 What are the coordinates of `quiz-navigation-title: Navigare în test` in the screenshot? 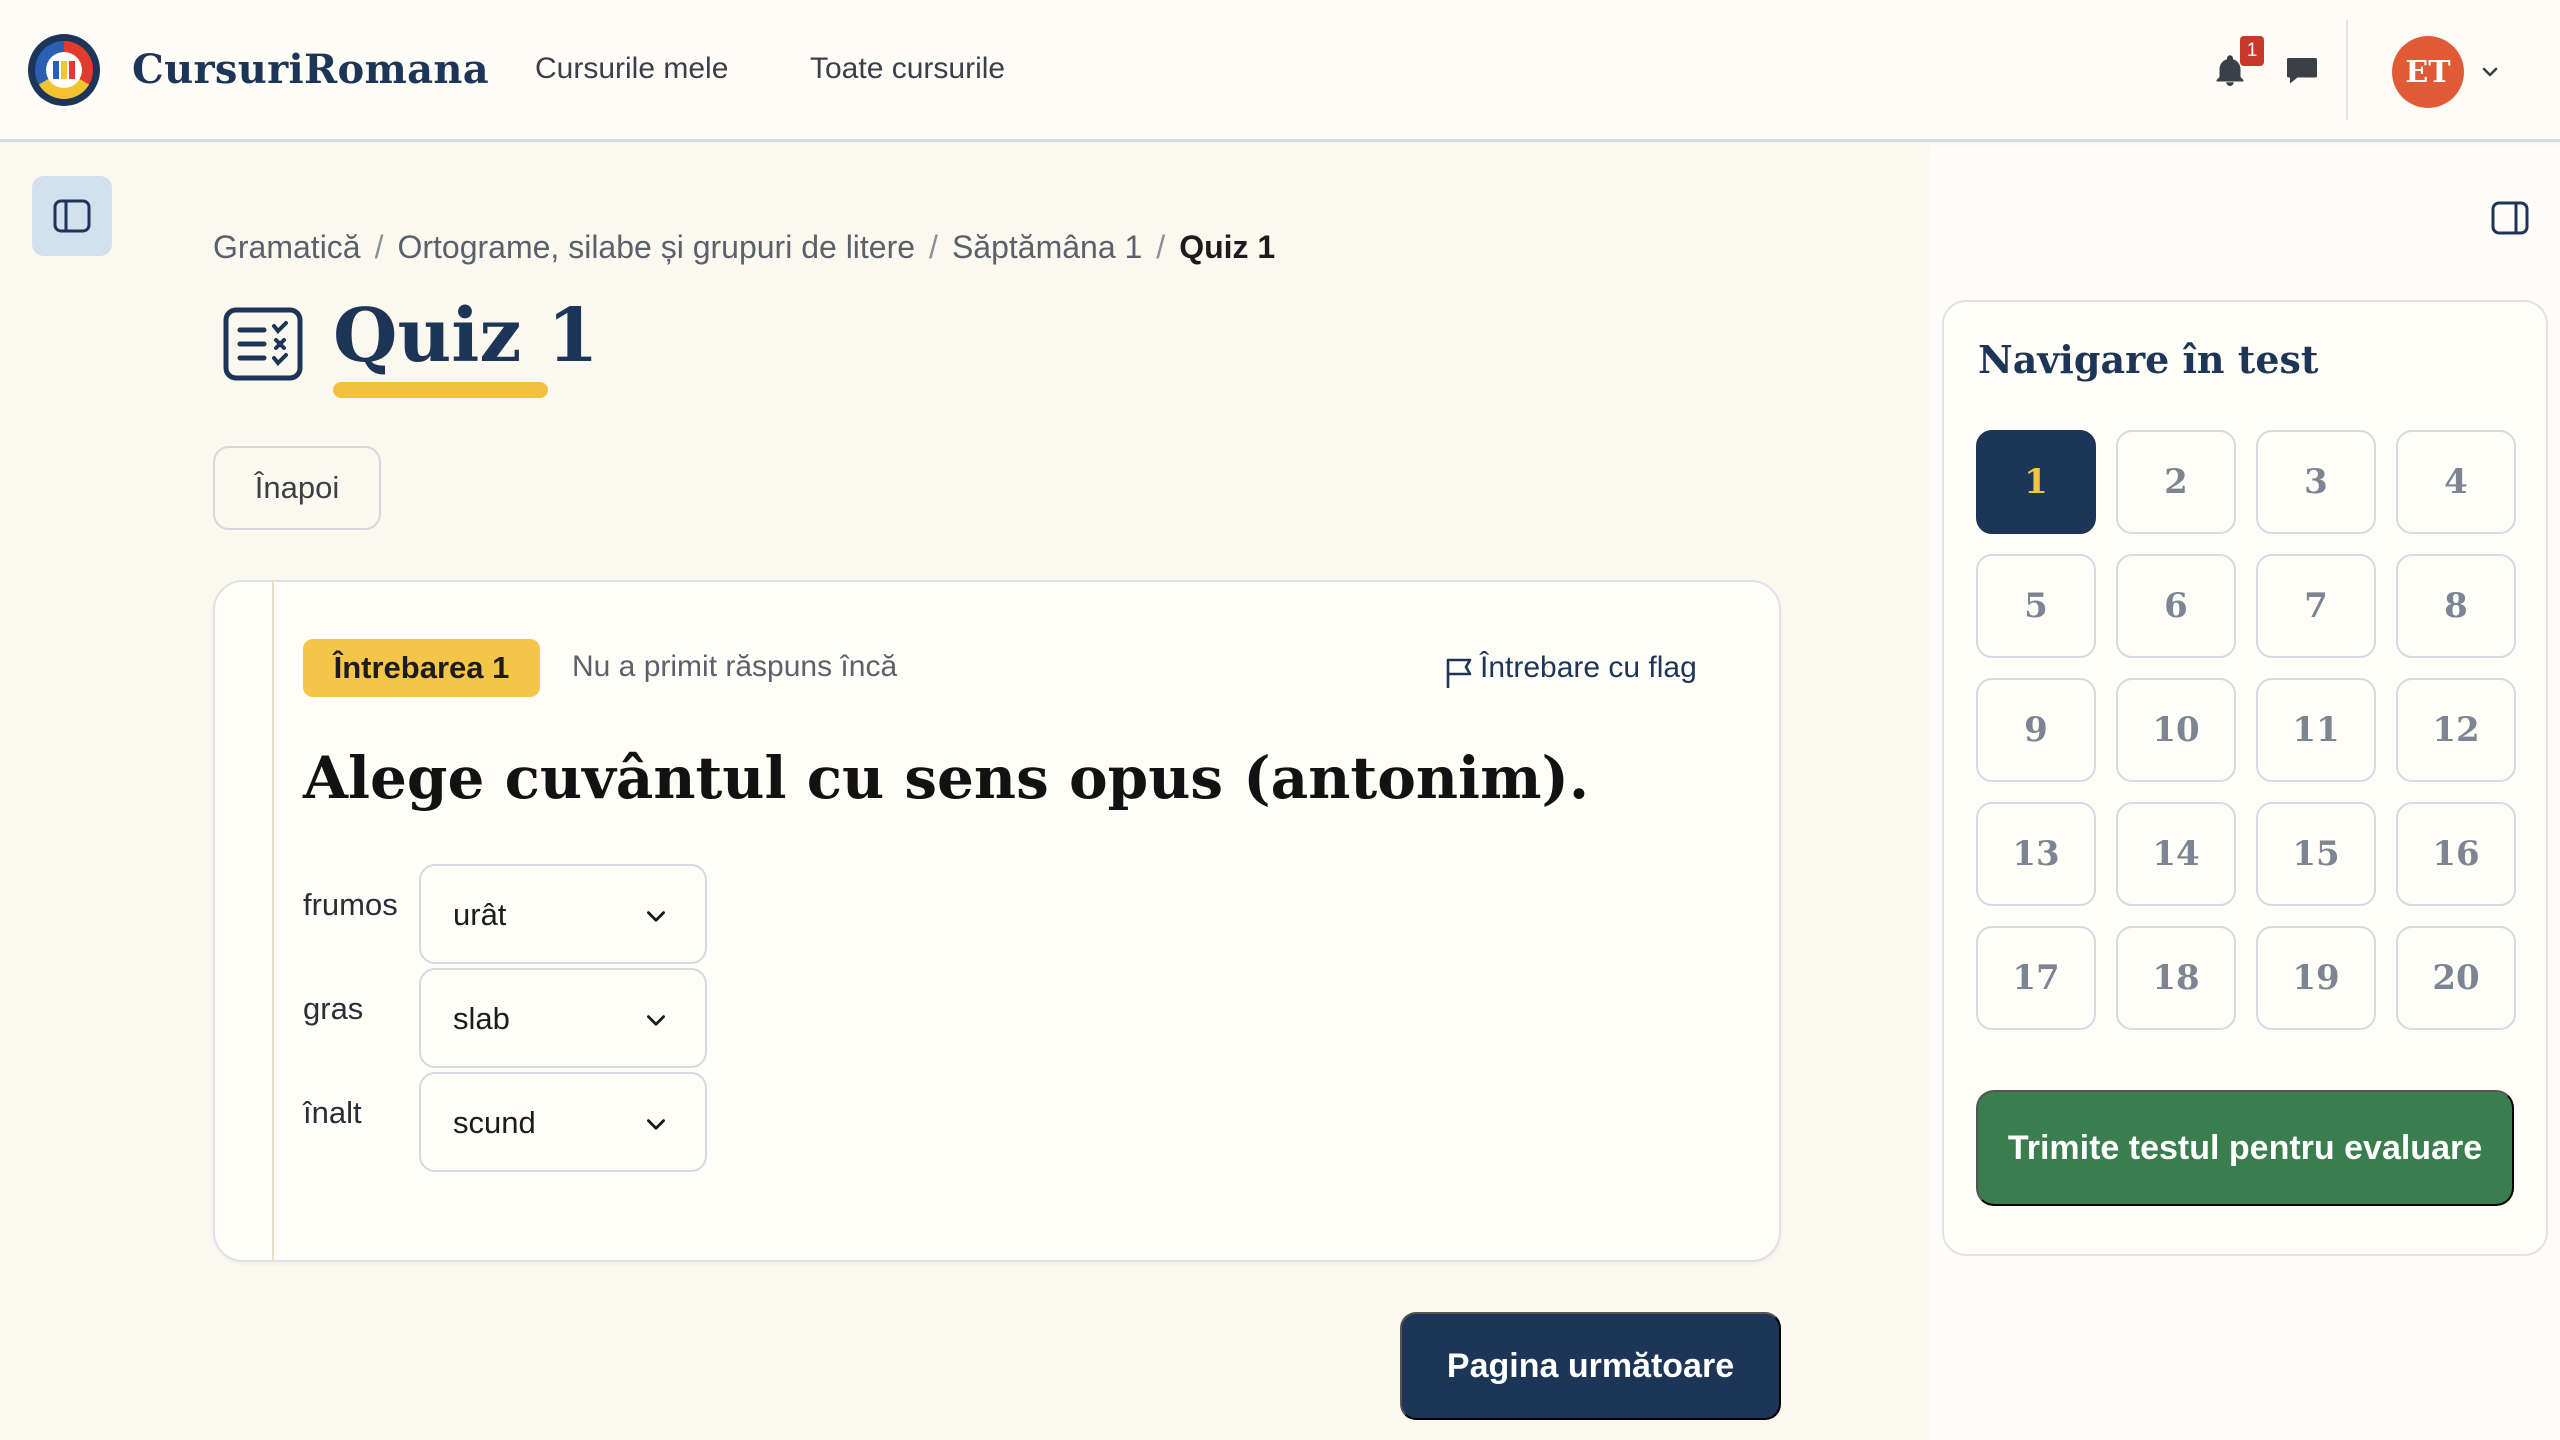 It's located at (2148, 359).